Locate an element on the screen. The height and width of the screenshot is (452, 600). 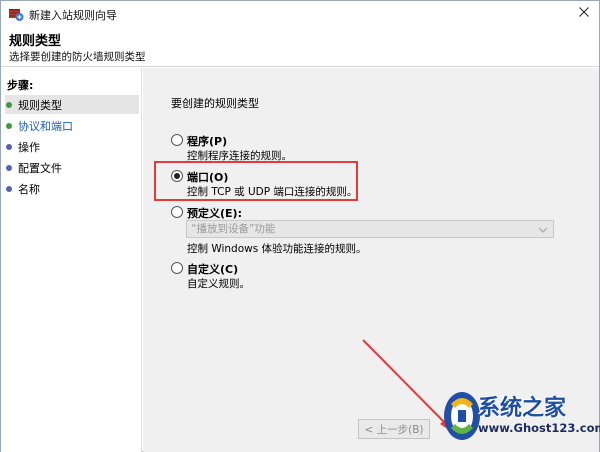
option-program: 程序(P) is located at coordinates (199, 141).